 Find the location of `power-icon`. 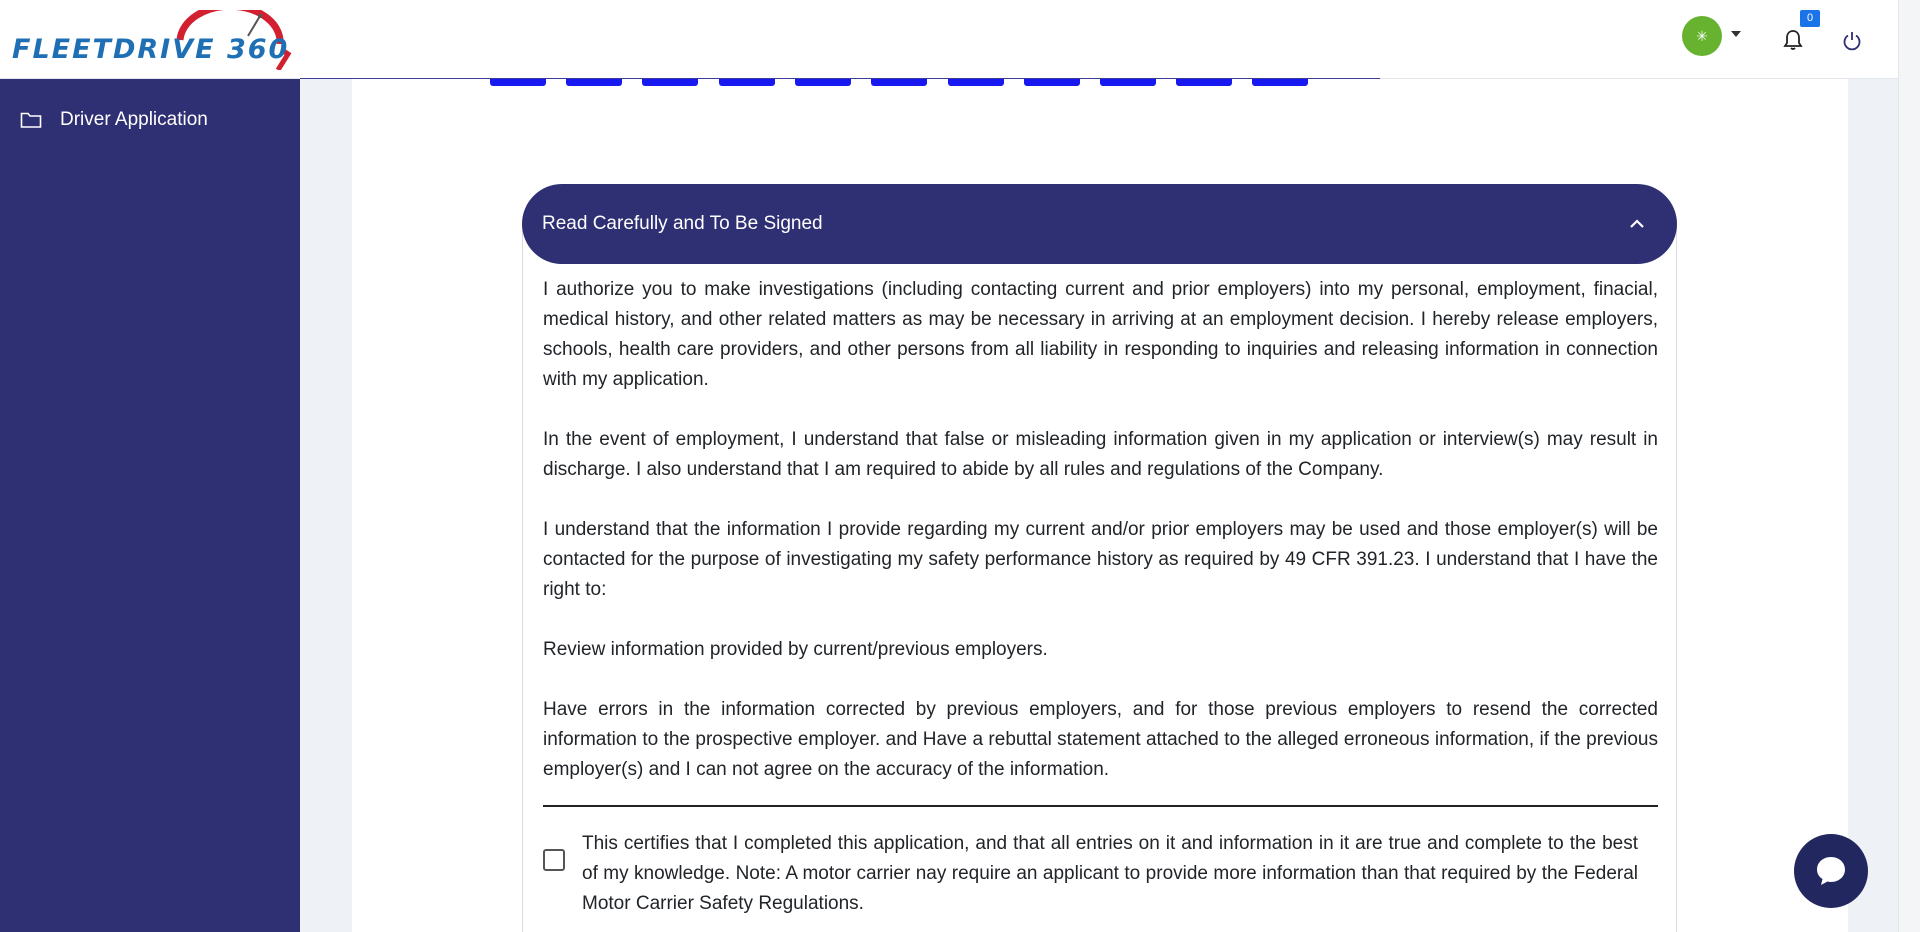

power-icon is located at coordinates (1852, 41).